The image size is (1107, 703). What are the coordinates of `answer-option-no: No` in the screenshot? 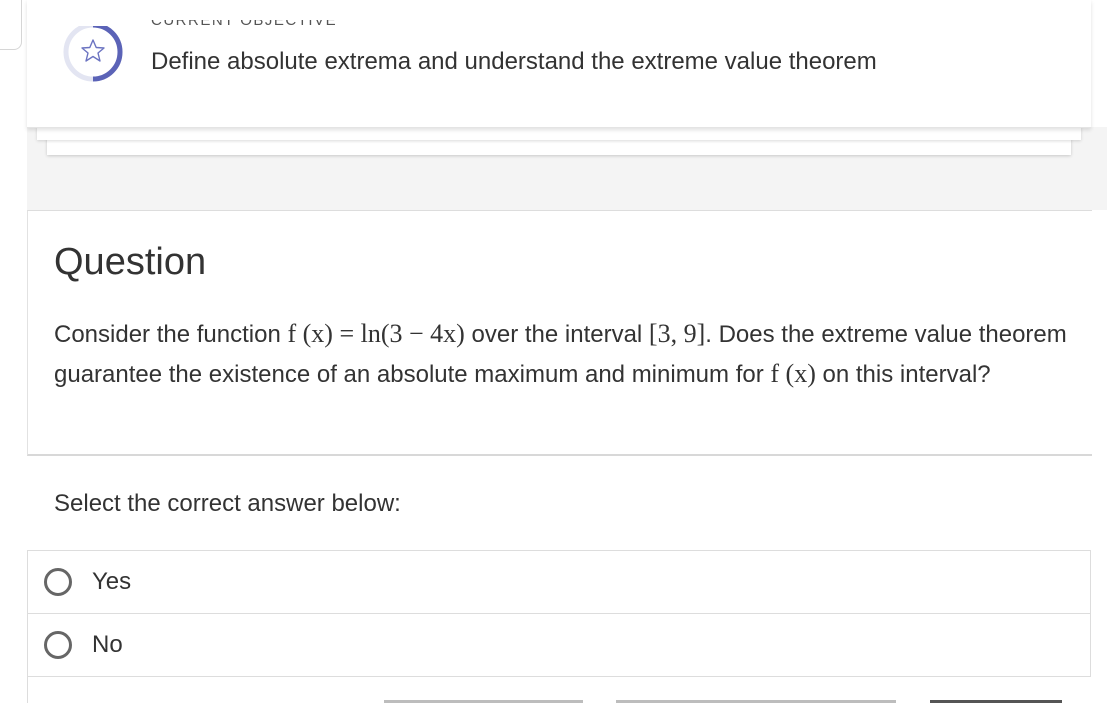 It's located at (559, 644).